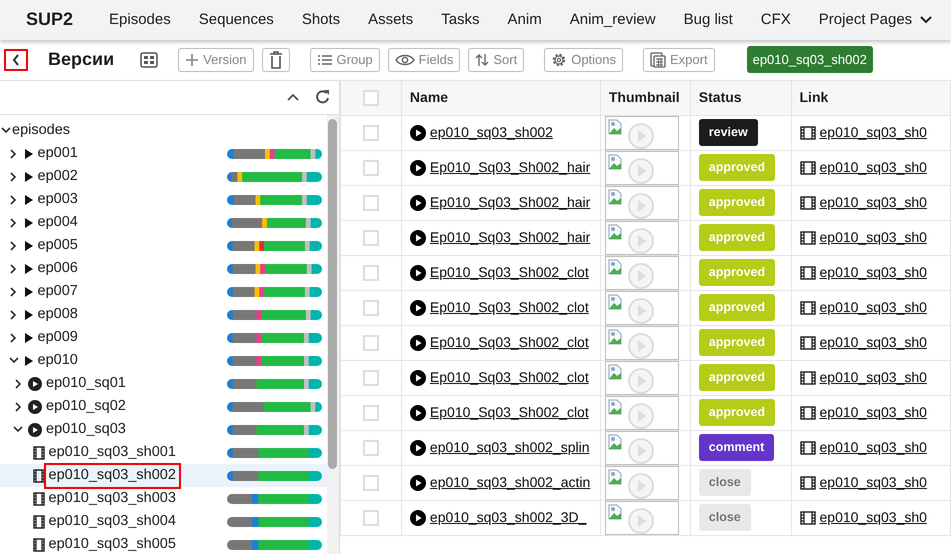  Describe the element at coordinates (775, 20) in the screenshot. I see `nav-link: CFX` at that location.